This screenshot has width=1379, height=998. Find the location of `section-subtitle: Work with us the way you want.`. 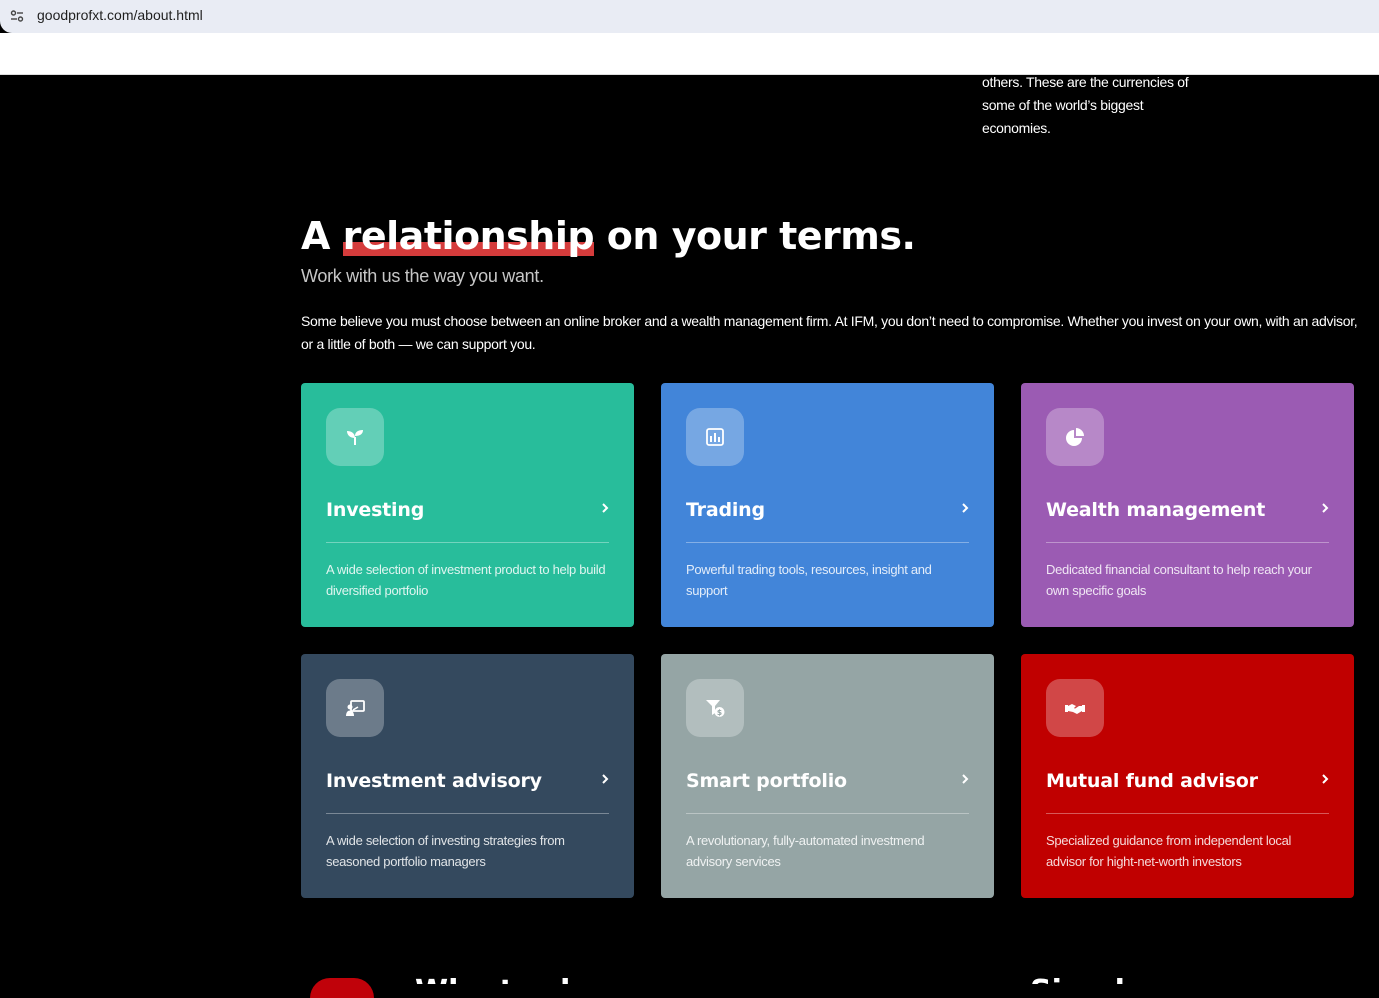

section-subtitle: Work with us the way you want. is located at coordinates (422, 276).